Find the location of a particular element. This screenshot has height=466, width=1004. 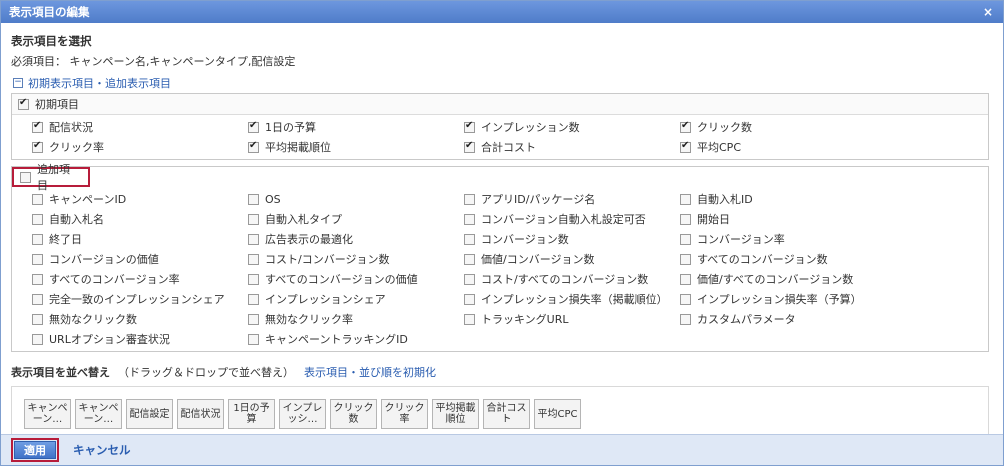

additional-item: 無効なクリック率 is located at coordinates (356, 319).